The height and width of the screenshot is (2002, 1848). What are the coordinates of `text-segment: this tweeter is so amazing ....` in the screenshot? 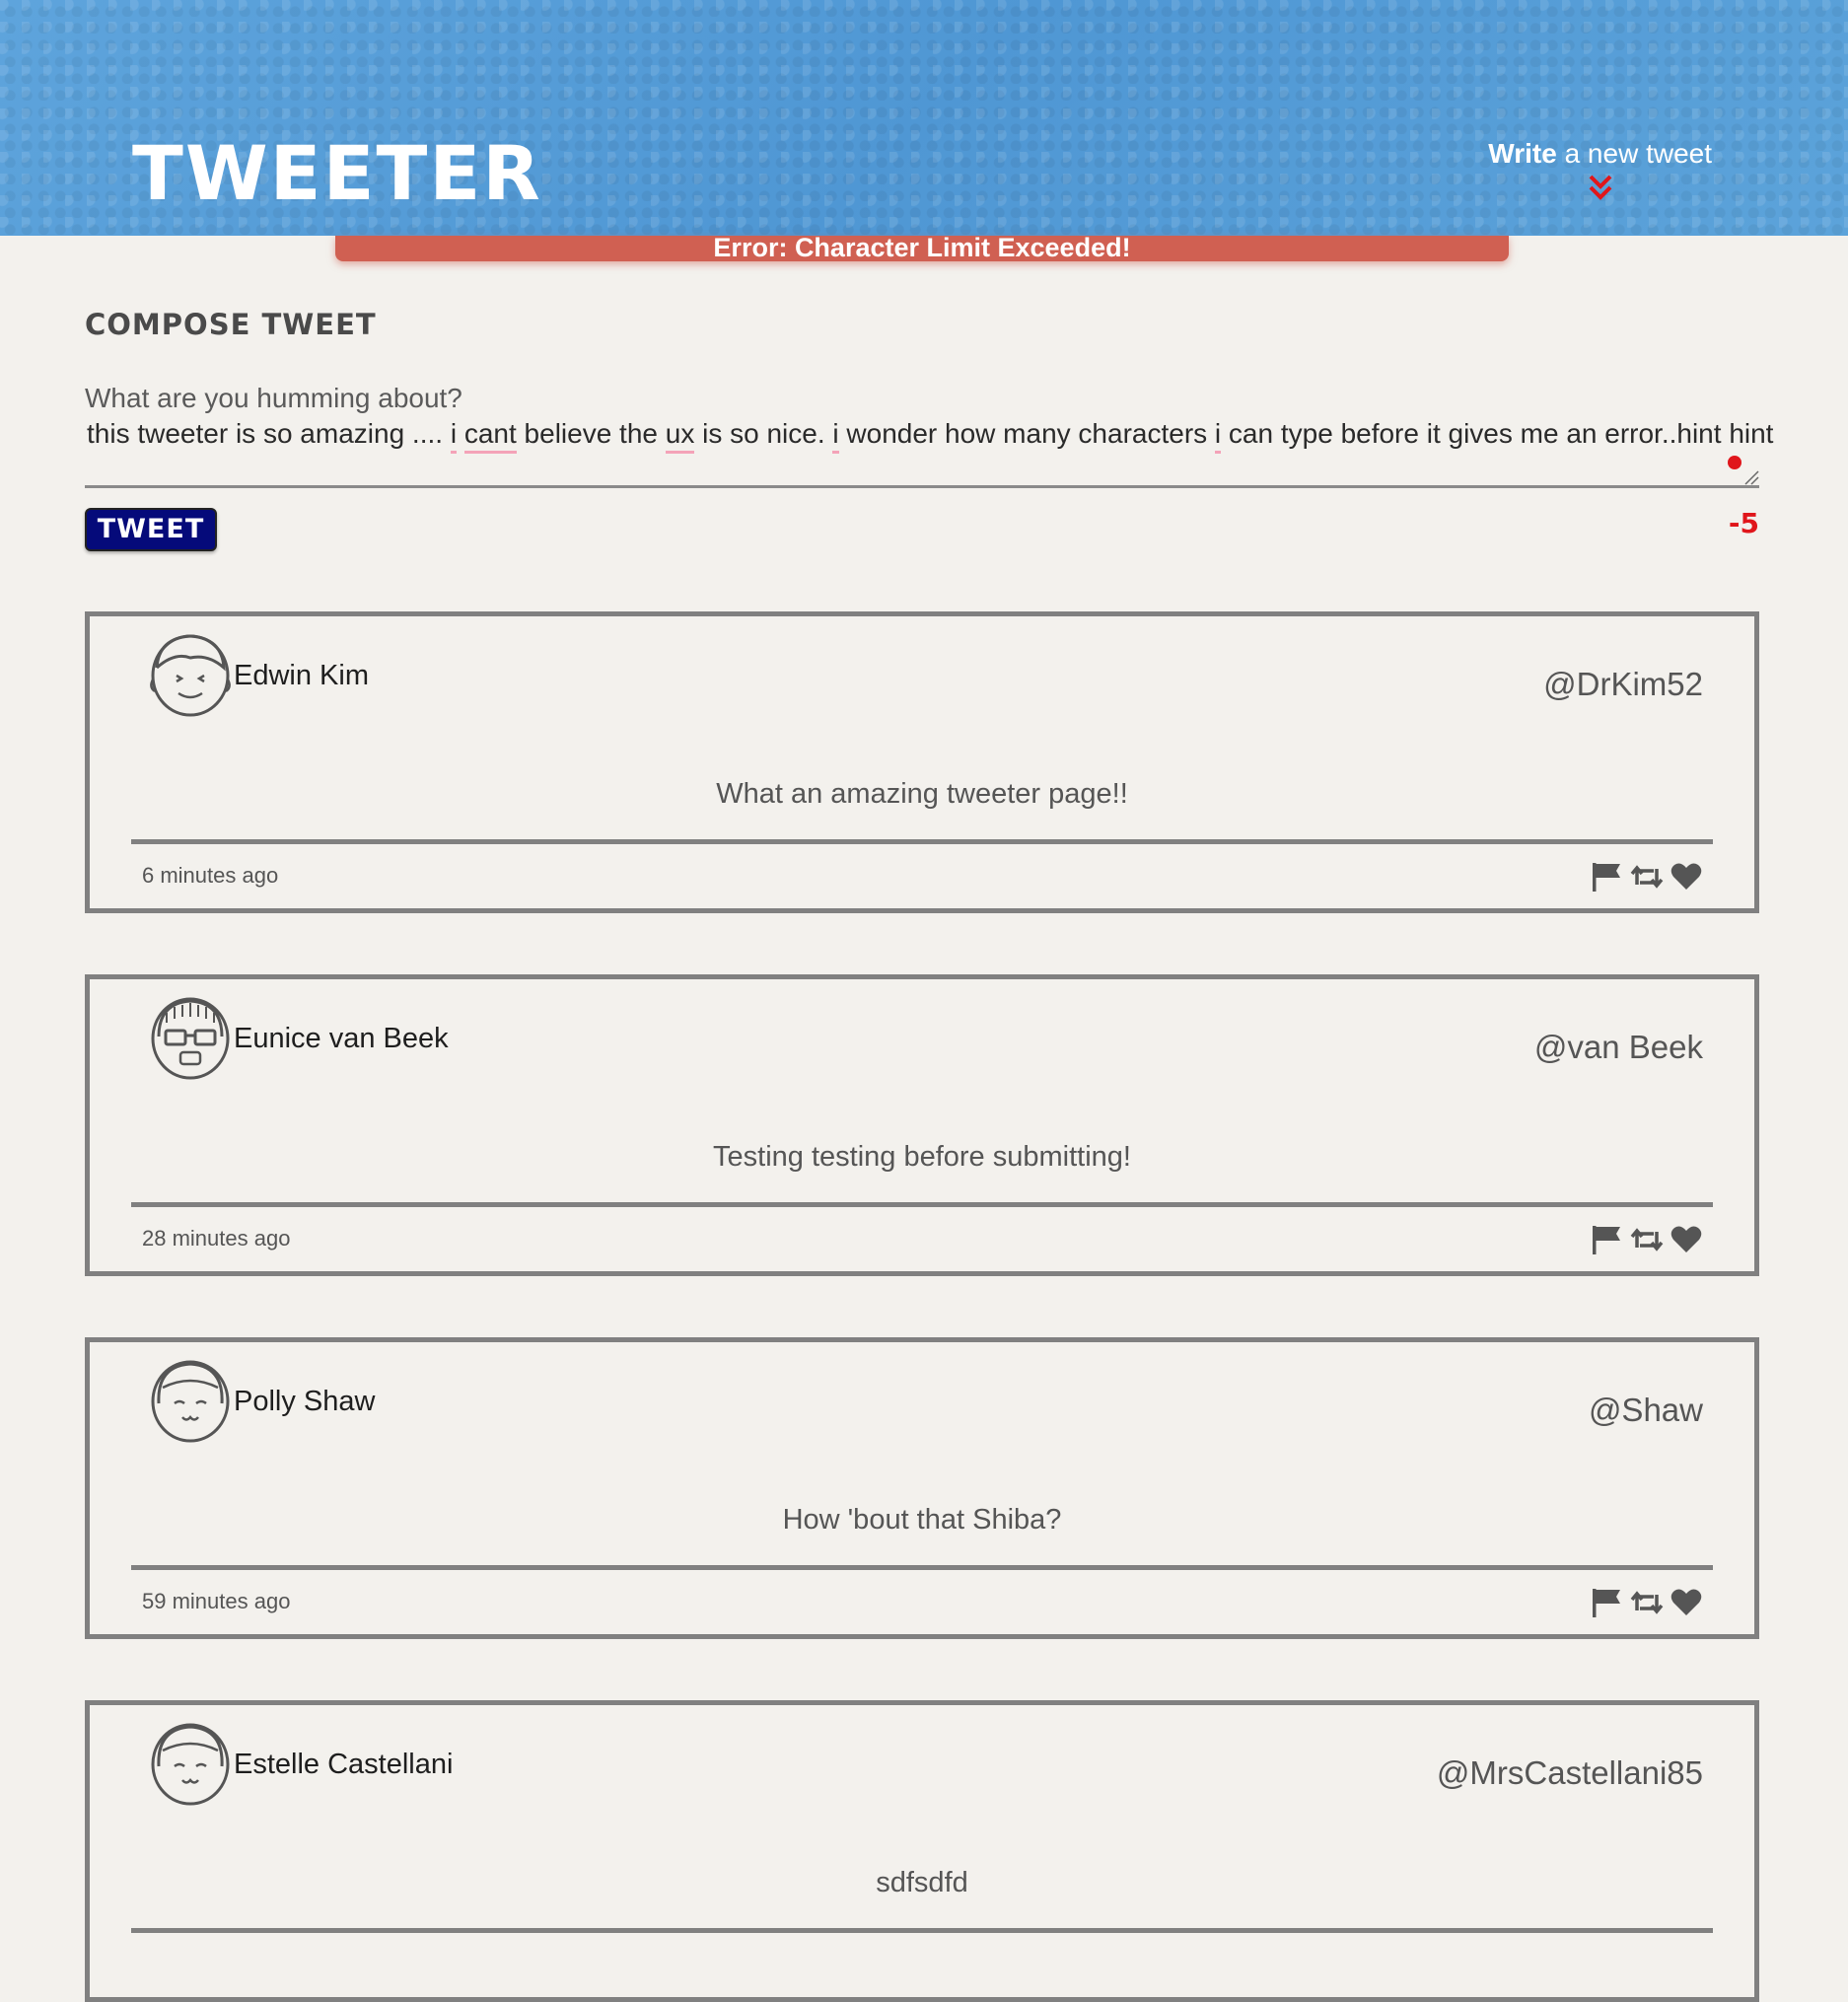 It's located at (269, 433).